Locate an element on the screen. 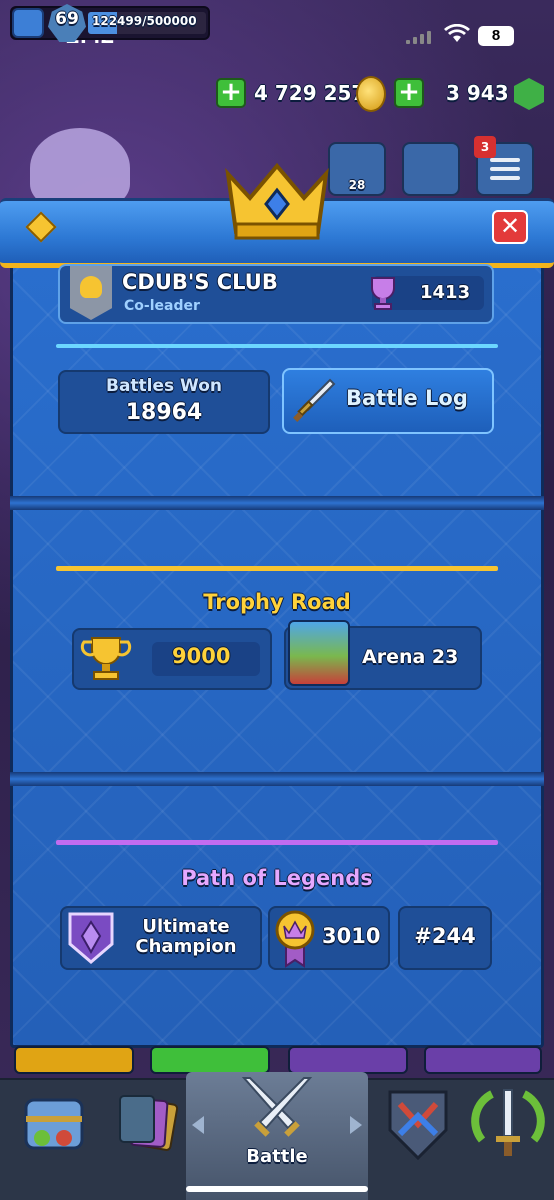 This screenshot has height=1200, width=554. battle-tab-label: Battle is located at coordinates (277, 1156).